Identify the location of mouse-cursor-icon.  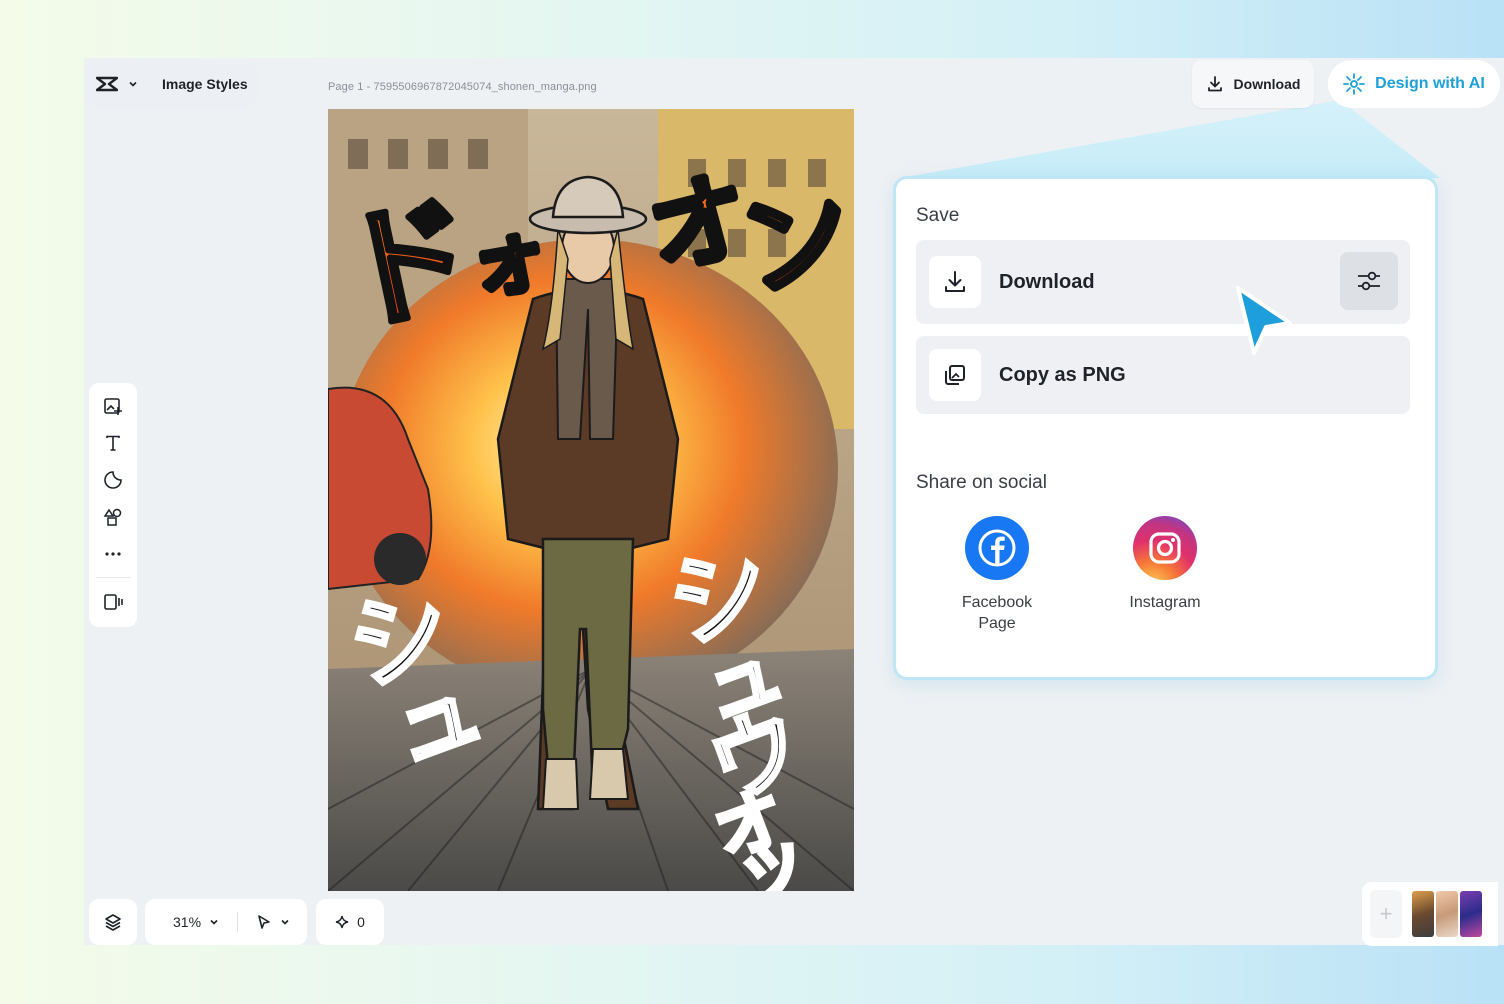
(1264, 320).